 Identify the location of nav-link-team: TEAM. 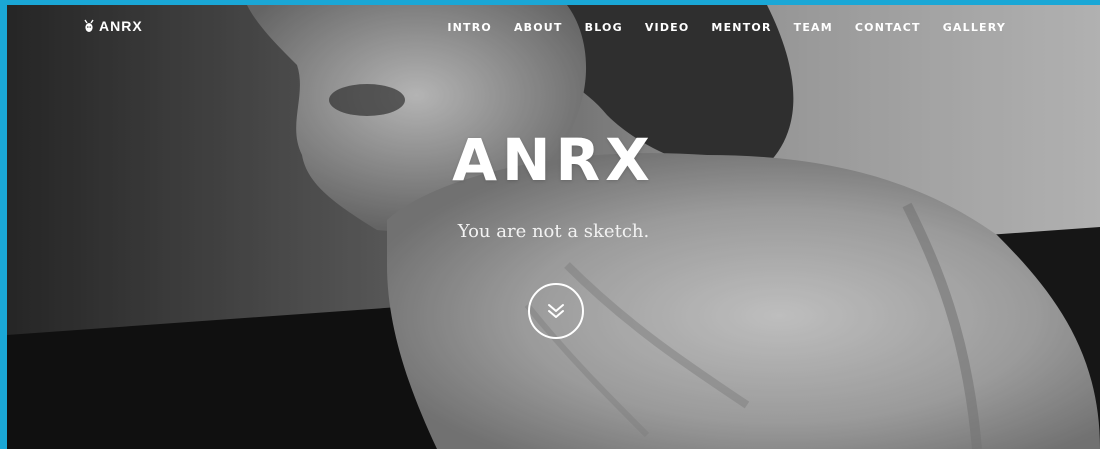
(813, 28).